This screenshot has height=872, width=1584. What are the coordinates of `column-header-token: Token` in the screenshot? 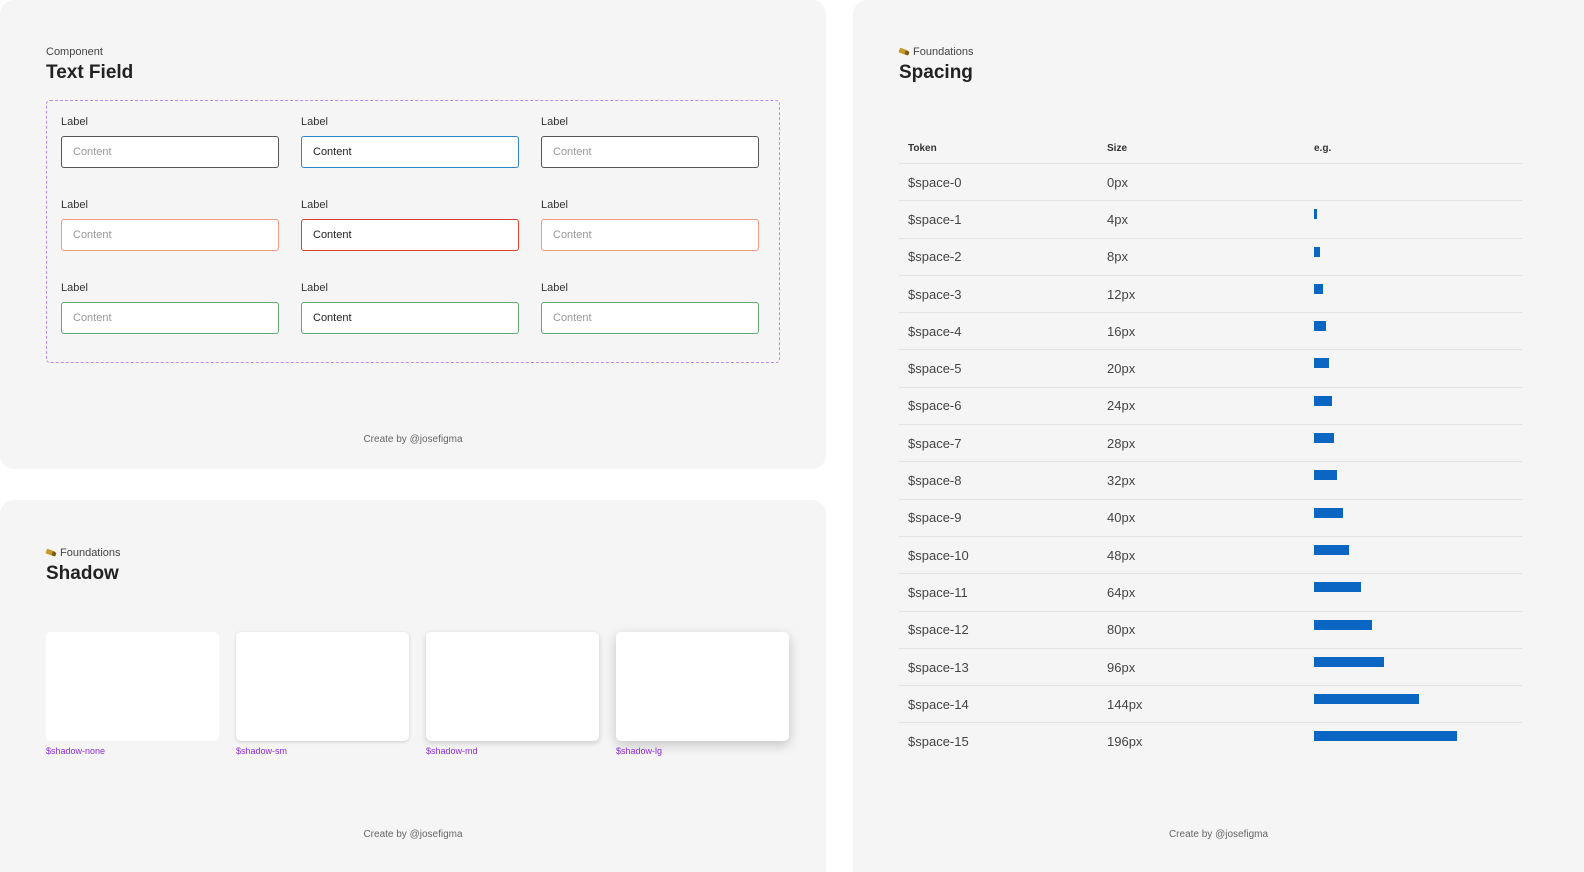 It's located at (922, 148).